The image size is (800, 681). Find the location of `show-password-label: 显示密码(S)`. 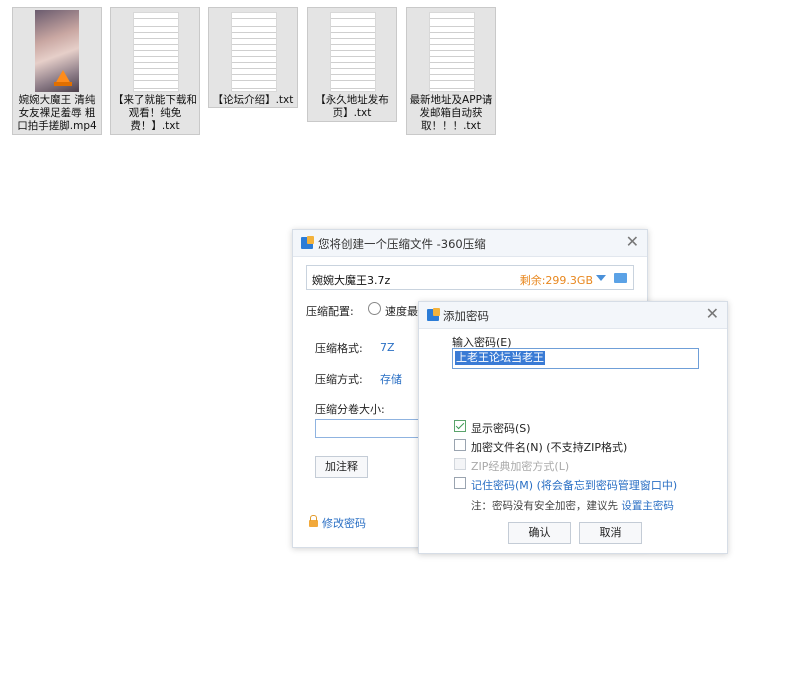

show-password-label: 显示密码(S) is located at coordinates (501, 428).